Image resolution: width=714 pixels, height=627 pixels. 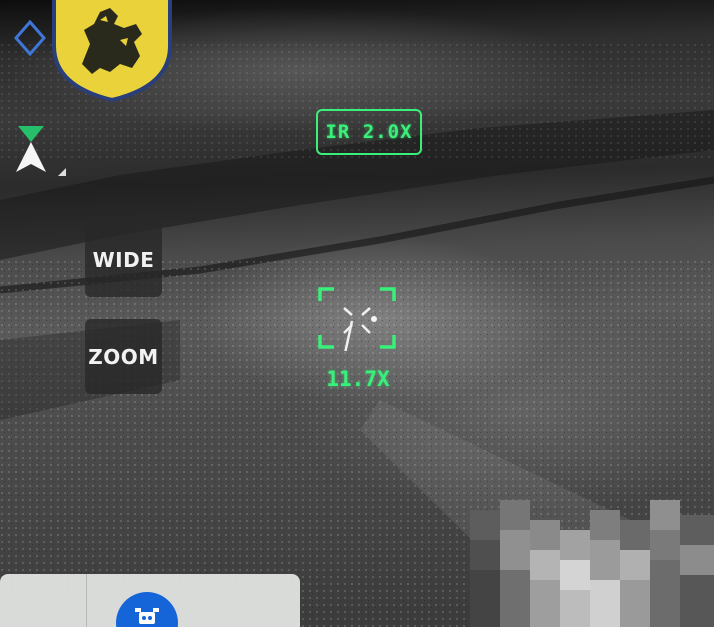 What do you see at coordinates (369, 132) in the screenshot?
I see `ir-mode-badge: IR 2.0X` at bounding box center [369, 132].